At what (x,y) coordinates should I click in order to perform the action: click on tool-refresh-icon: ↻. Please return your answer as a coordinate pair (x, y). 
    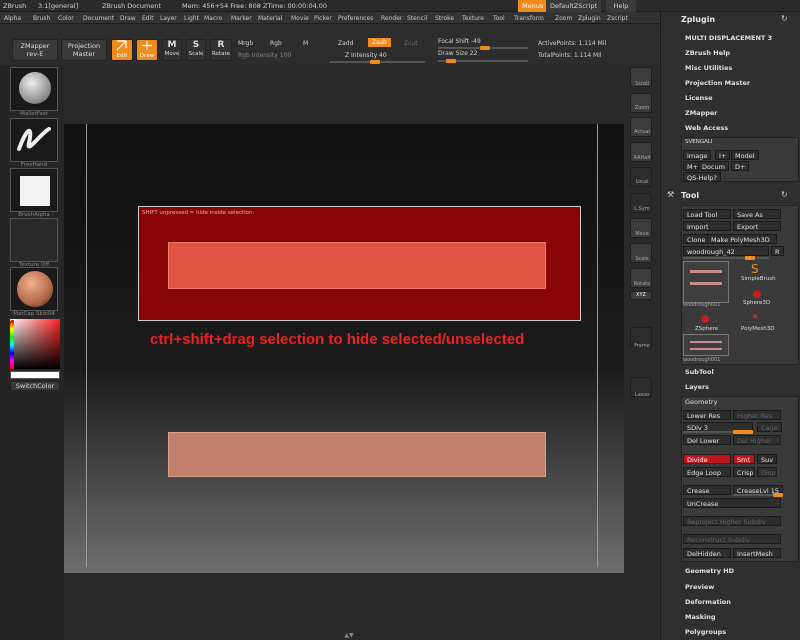
    Looking at the image, I should click on (784, 194).